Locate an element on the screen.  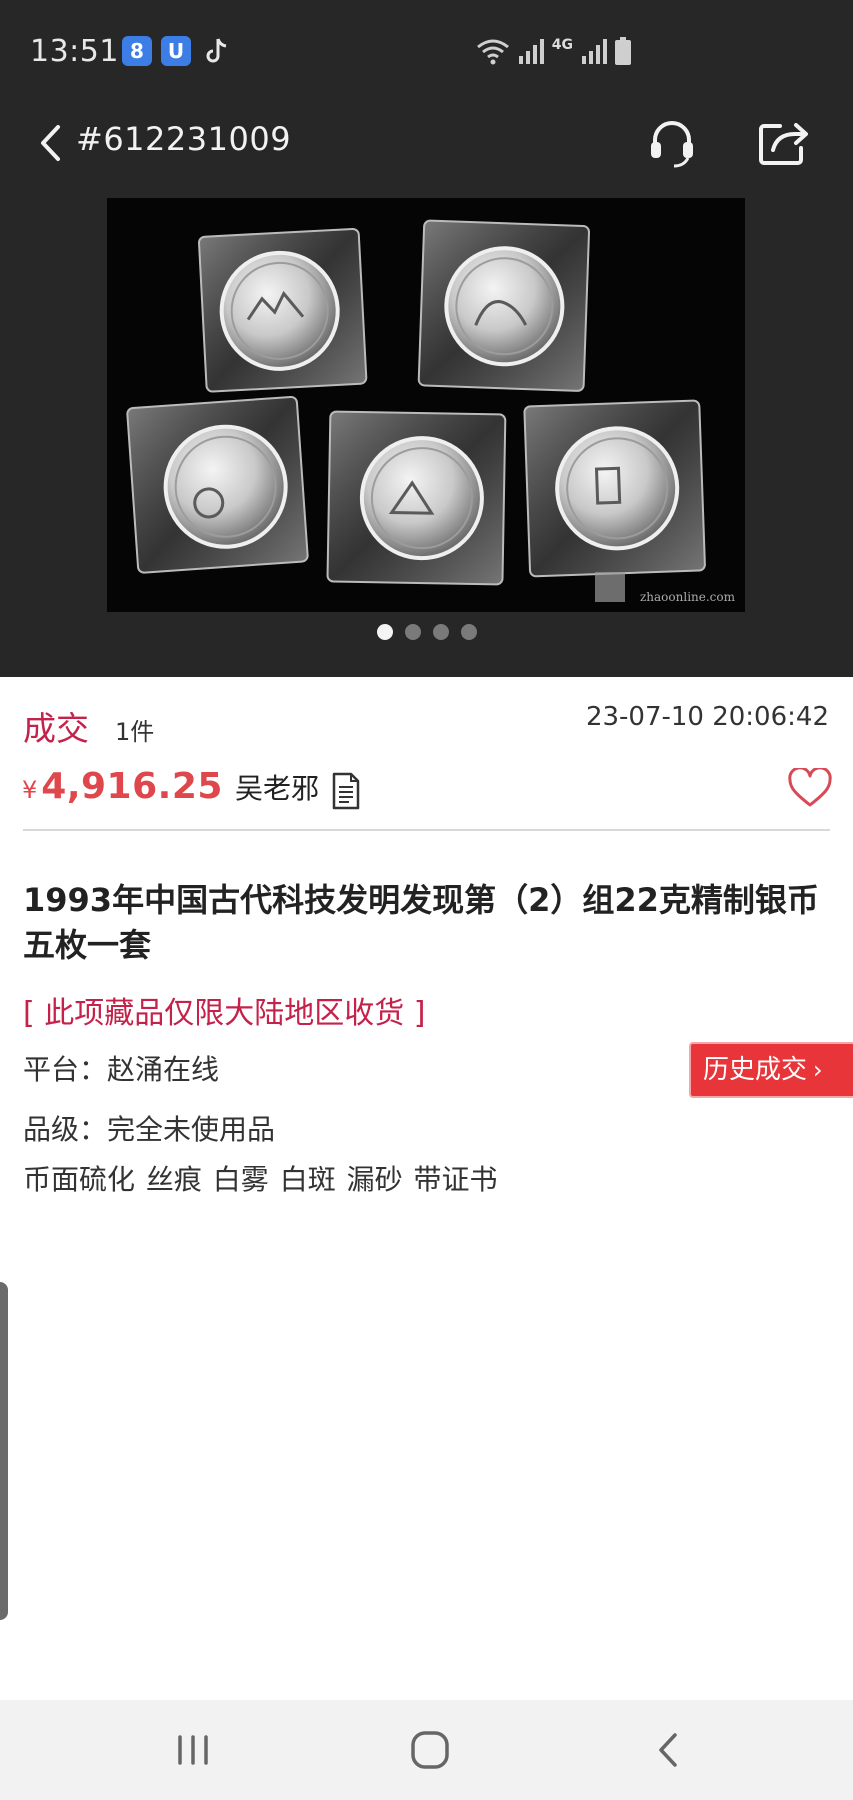
currency-symbol: ¥ is located at coordinates (30, 790).